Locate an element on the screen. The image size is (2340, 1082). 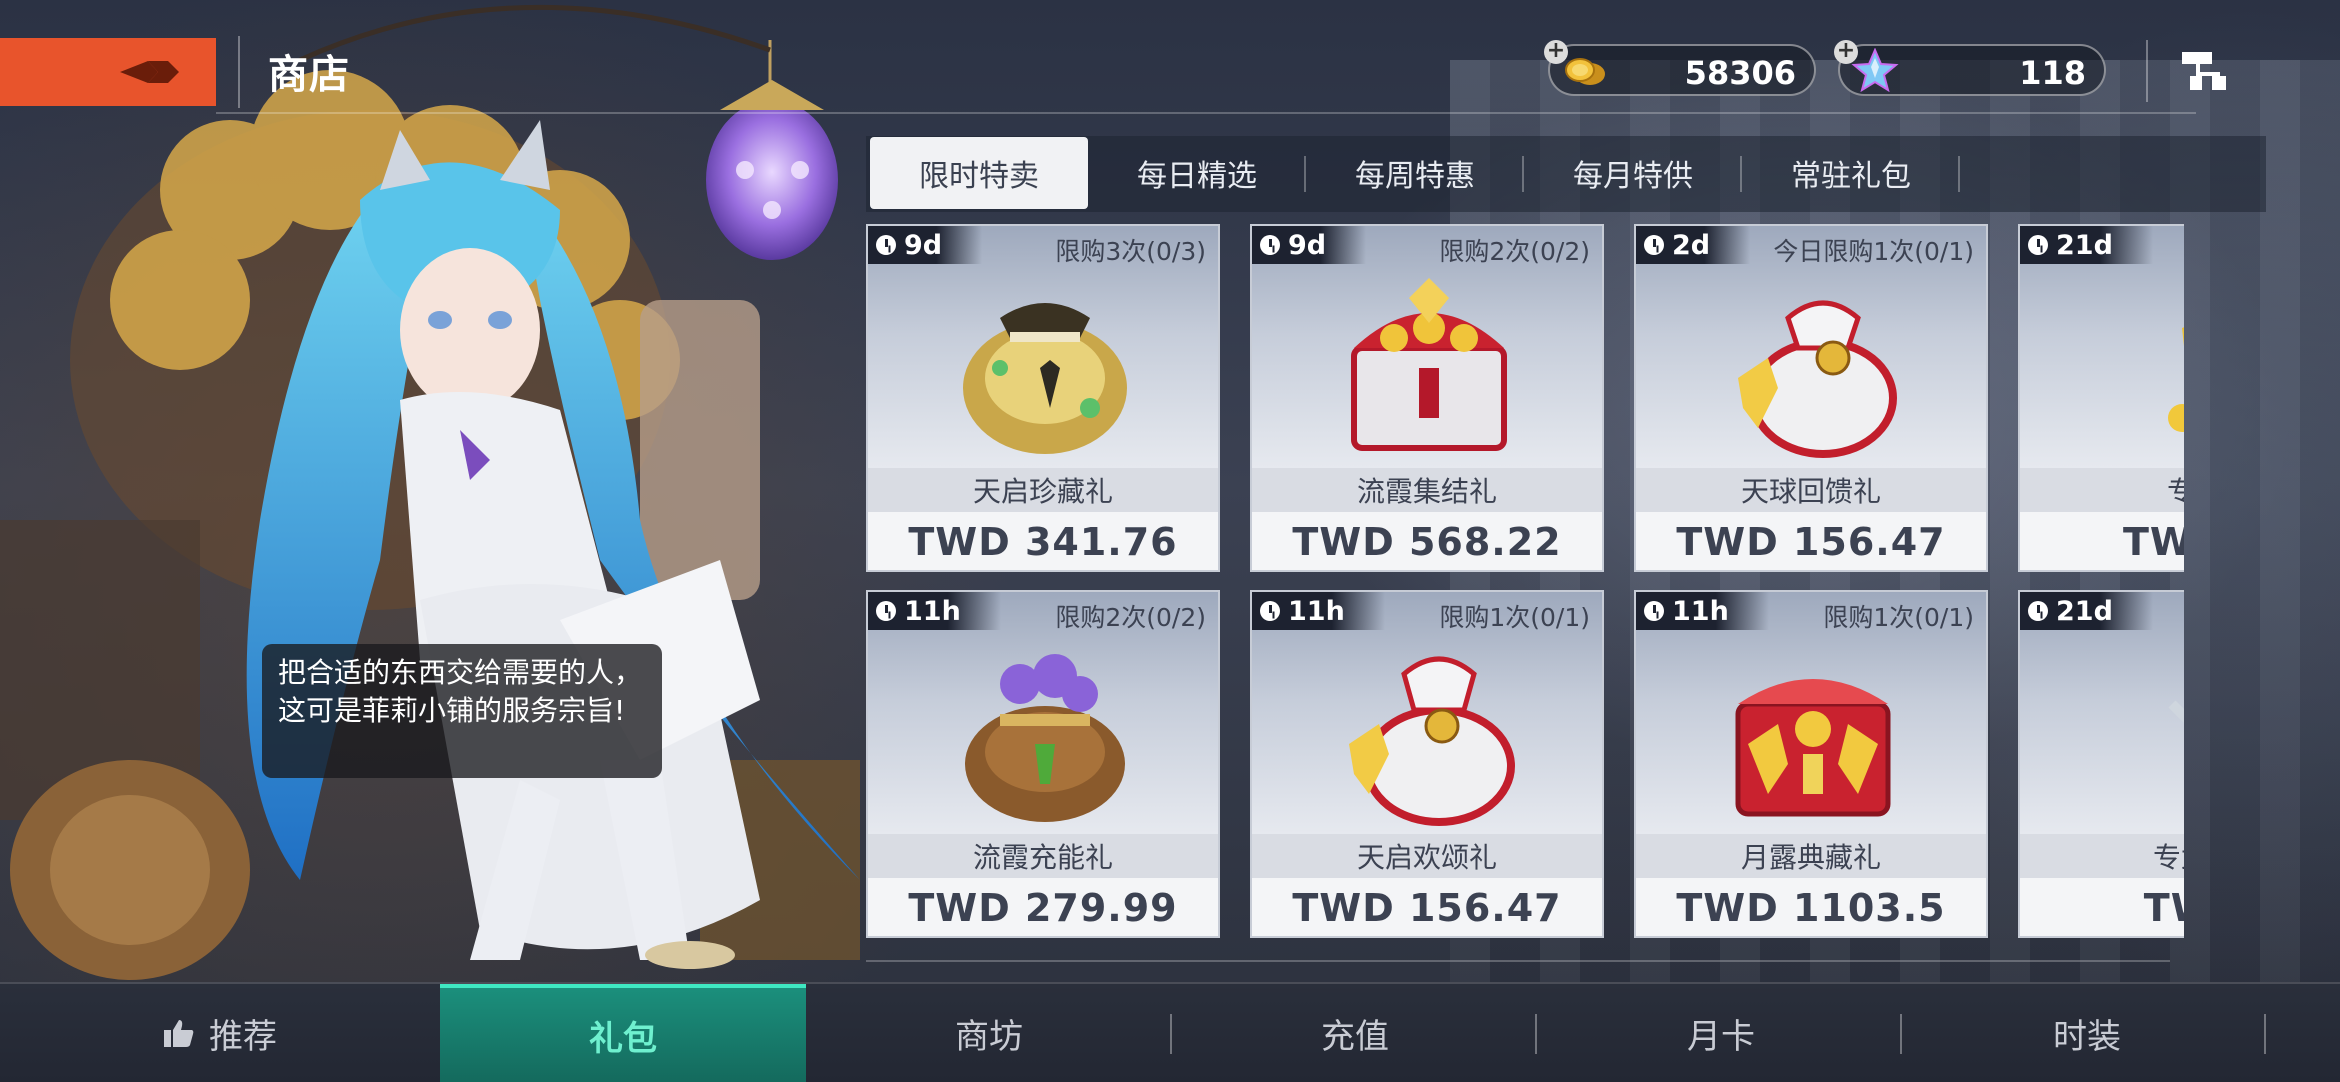
timer-text: 2d is located at coordinates (1691, 245).